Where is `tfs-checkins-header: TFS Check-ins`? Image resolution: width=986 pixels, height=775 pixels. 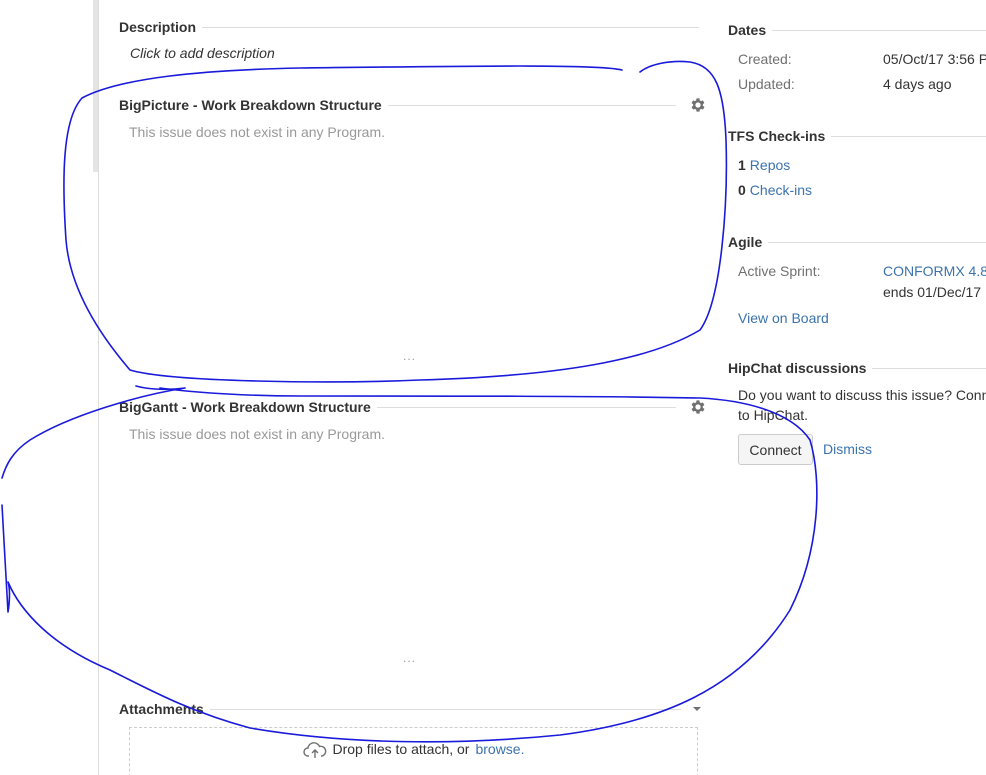 tfs-checkins-header: TFS Check-ins is located at coordinates (857, 136).